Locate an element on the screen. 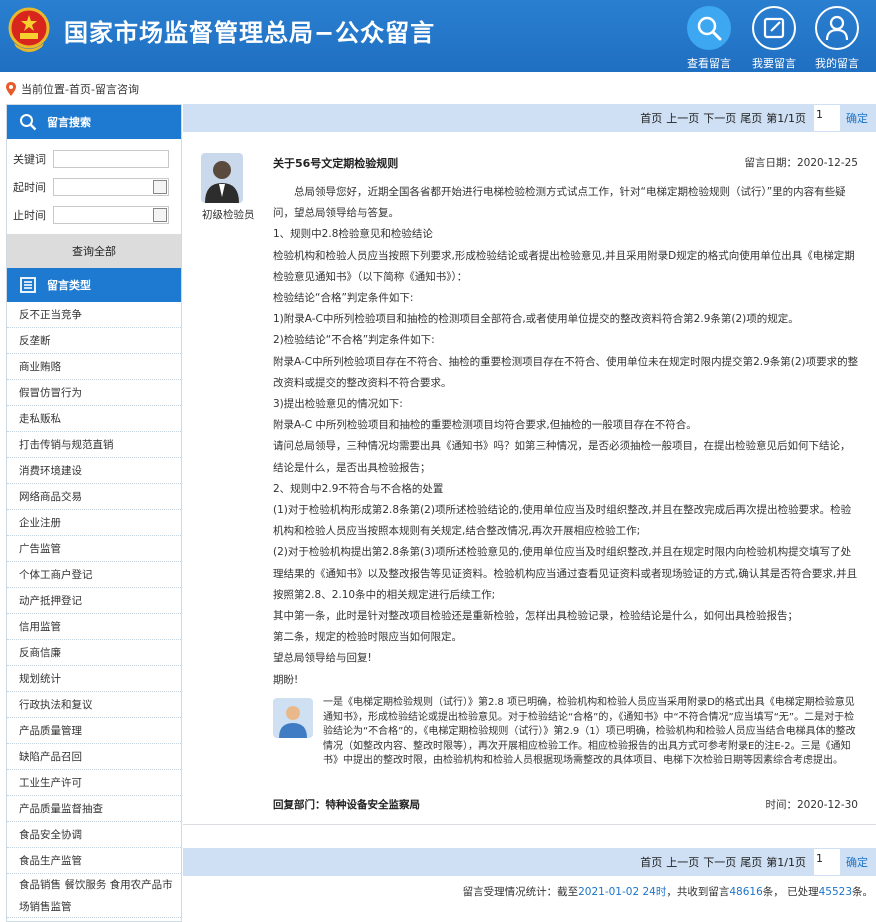 Image resolution: width=876 pixels, height=922 pixels. site-title: 国家市场监督管理总局−公众留言 is located at coordinates (250, 33).